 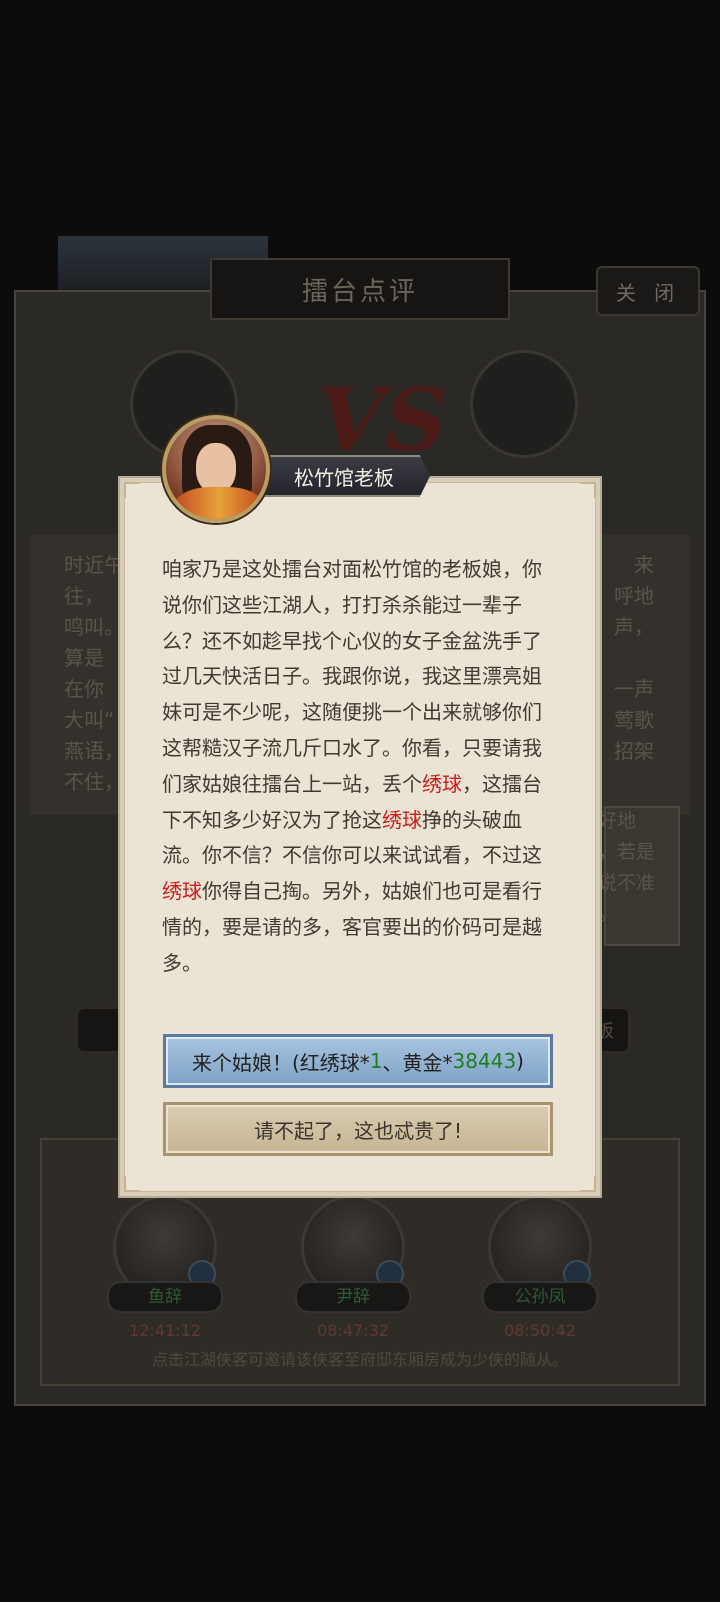 I want to click on panel-title: 擂台点评, so click(x=360, y=289).